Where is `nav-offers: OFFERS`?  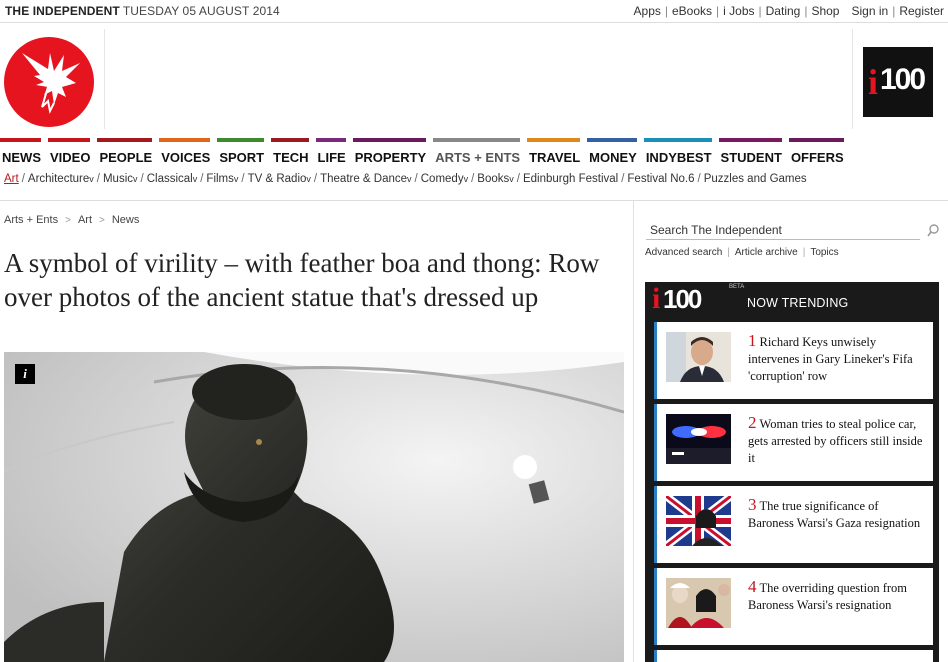
nav-offers: OFFERS is located at coordinates (816, 151).